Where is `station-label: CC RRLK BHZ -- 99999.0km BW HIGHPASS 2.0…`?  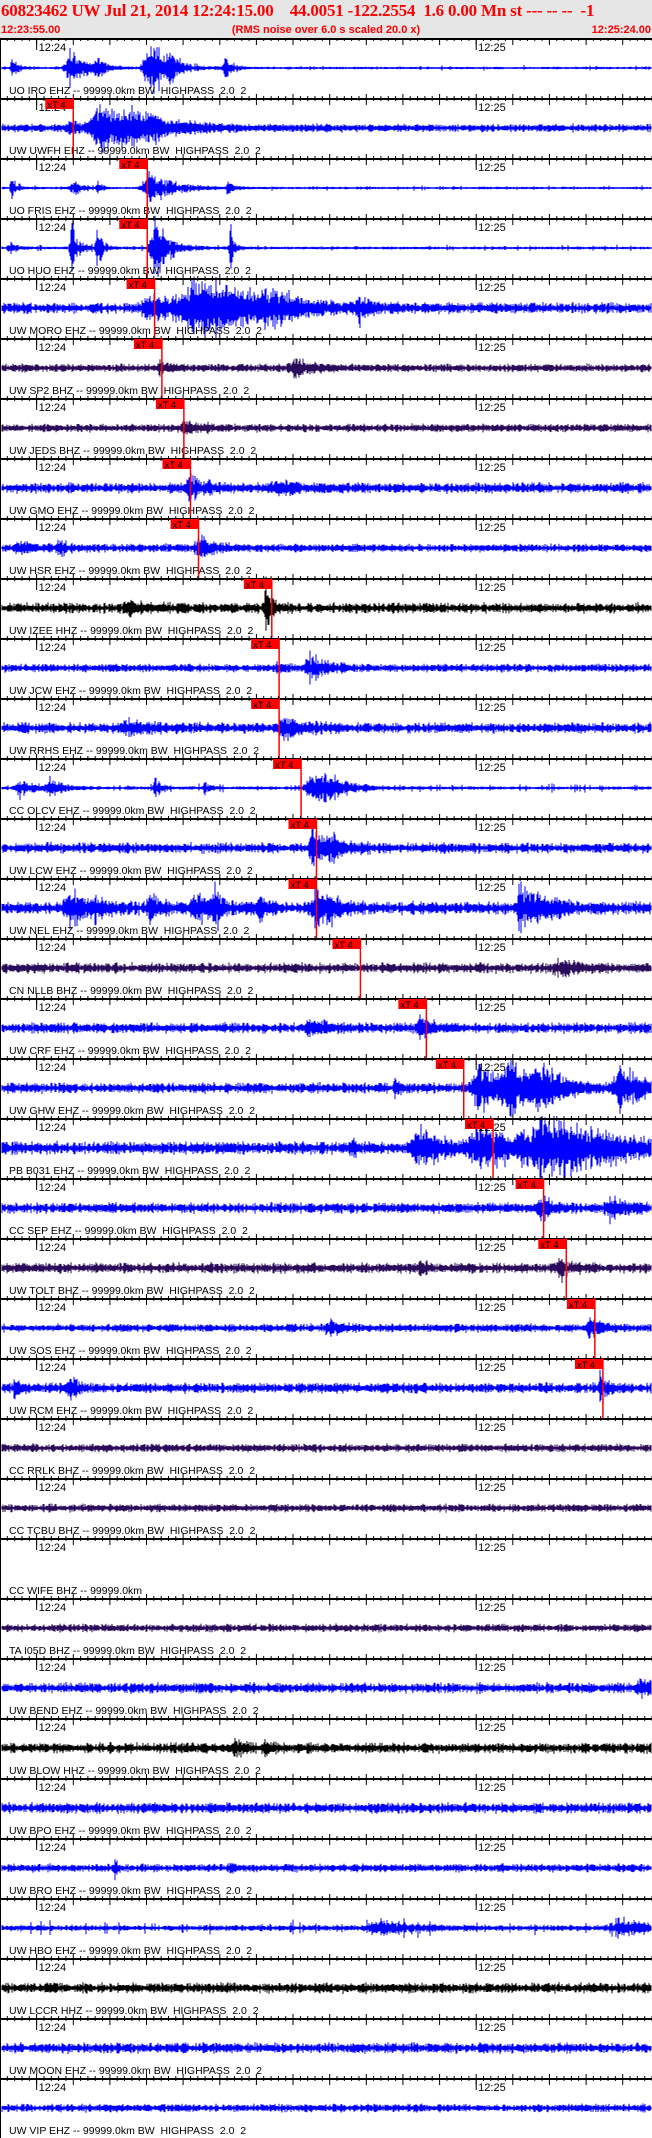 station-label: CC RRLK BHZ -- 99999.0km BW HIGHPASS 2.0… is located at coordinates (132, 1471).